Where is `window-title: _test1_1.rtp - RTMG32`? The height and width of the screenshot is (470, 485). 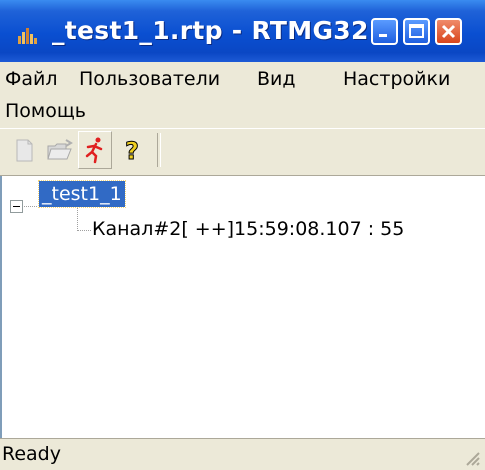 window-title: _test1_1.rtp - RTMG32 is located at coordinates (210, 30).